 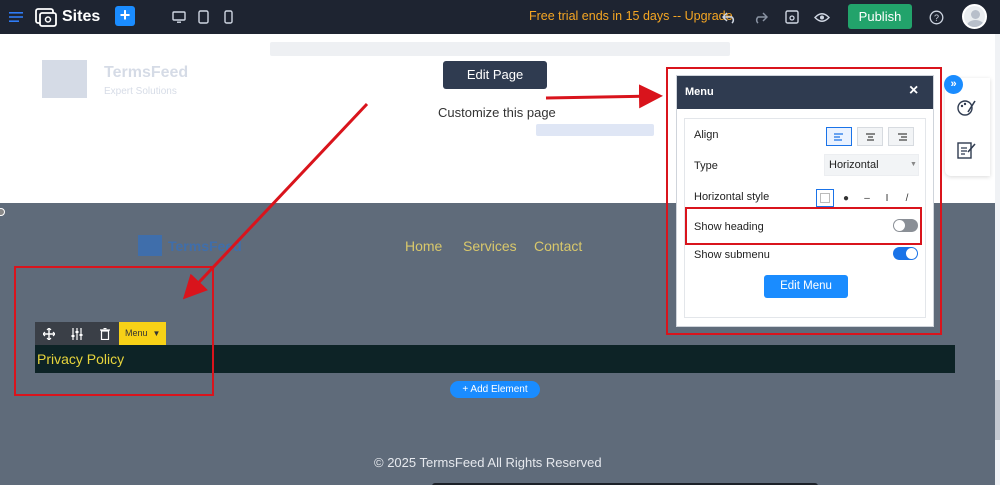 I want to click on logo-name: TermsFeed, so click(x=146, y=72).